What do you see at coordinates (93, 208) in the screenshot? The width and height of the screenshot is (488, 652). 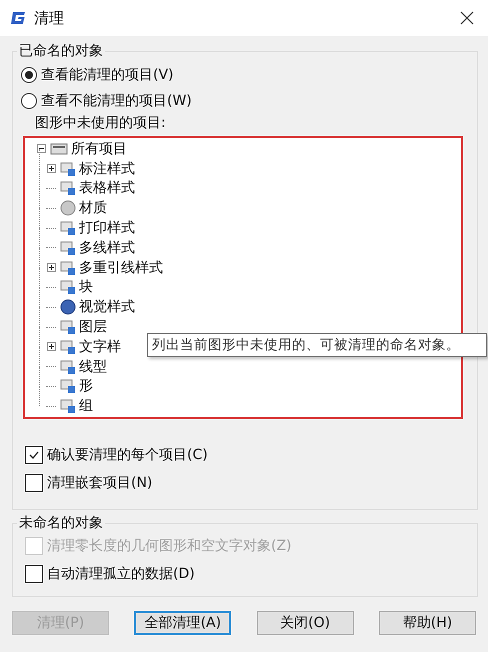 I see `tree-item: 材质` at bounding box center [93, 208].